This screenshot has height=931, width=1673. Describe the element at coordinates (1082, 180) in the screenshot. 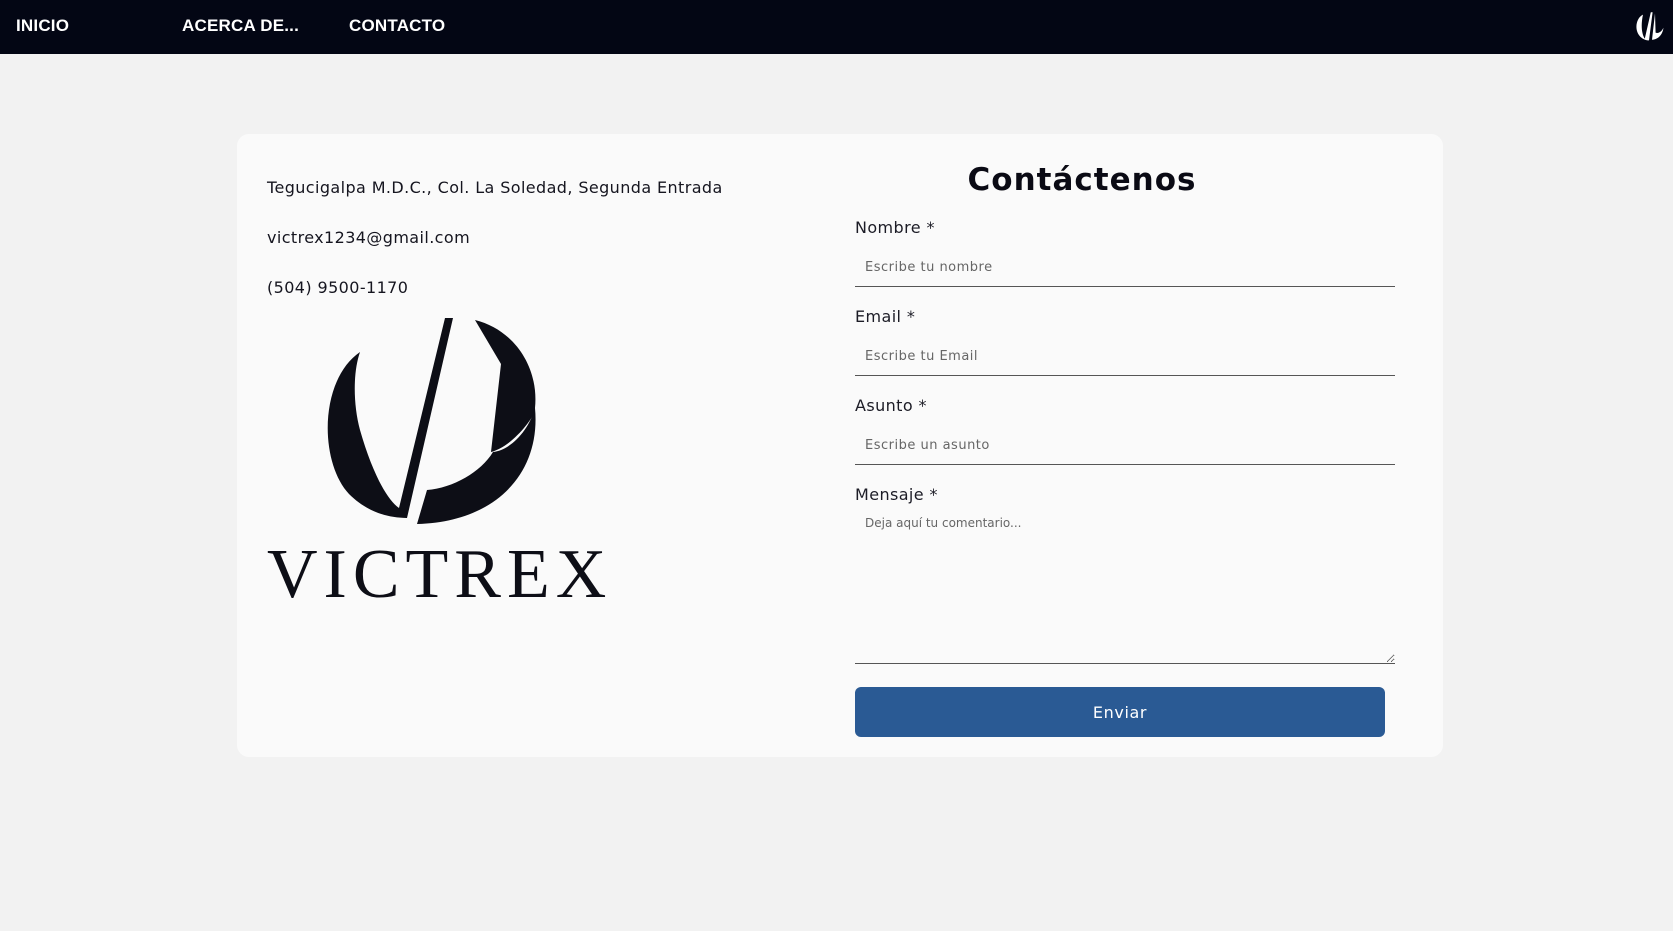

I see `form-title: Contáctenos` at that location.